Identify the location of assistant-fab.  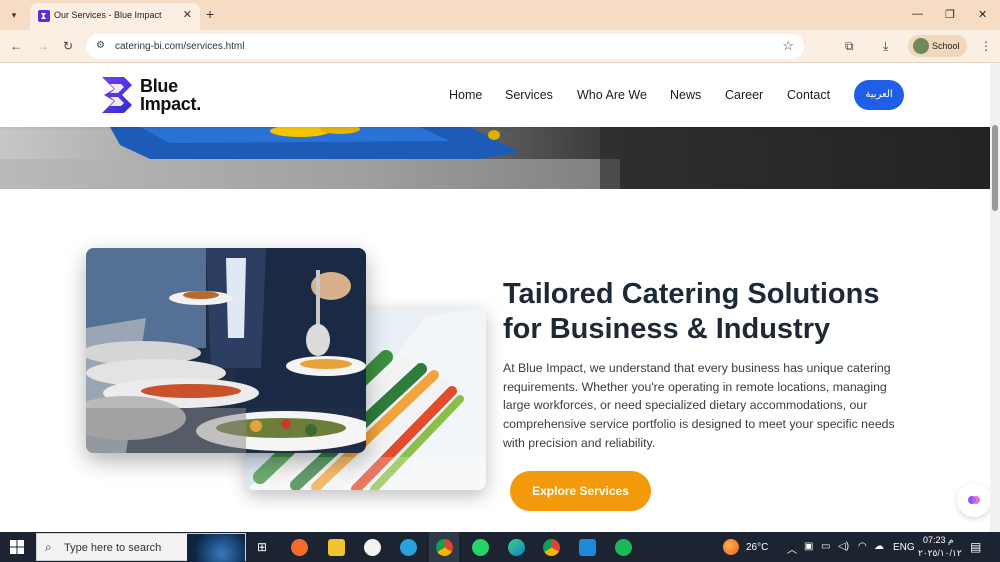
(973, 500).